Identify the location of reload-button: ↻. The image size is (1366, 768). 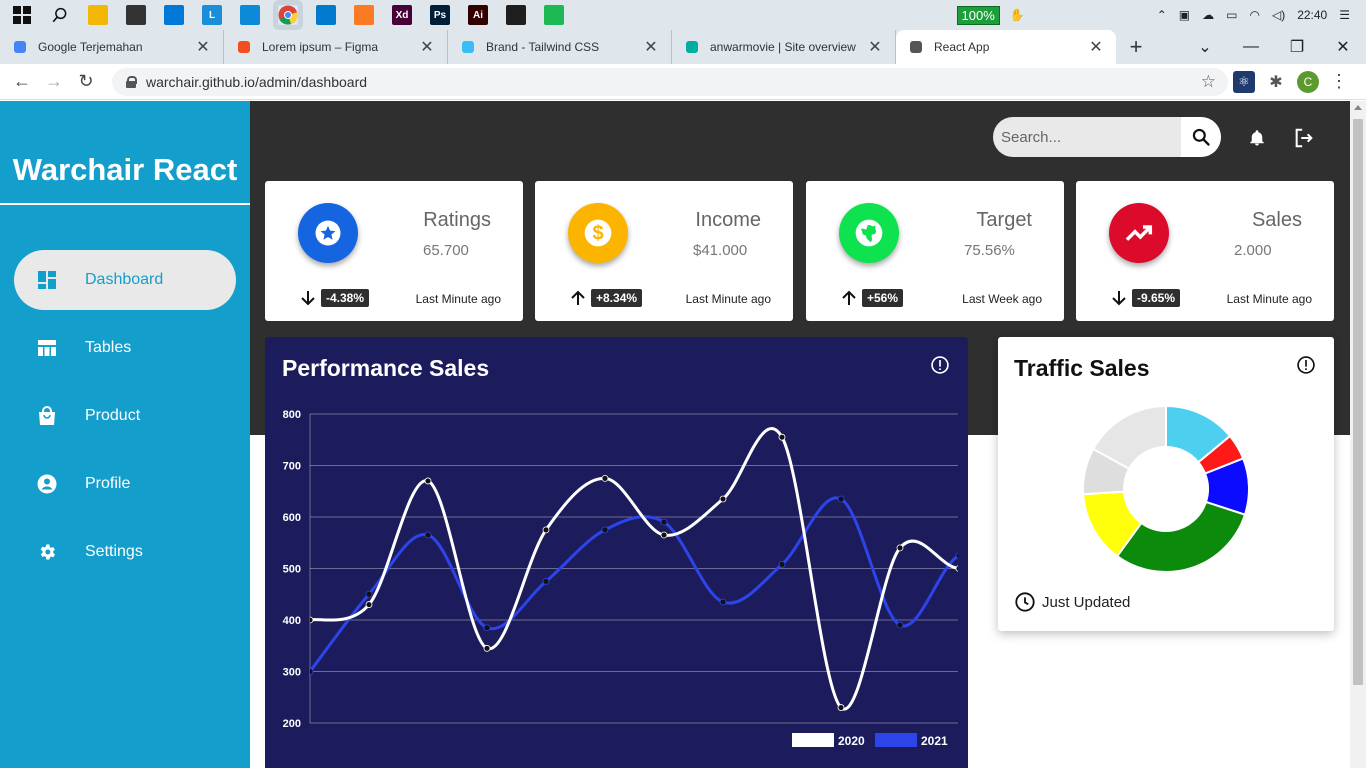
(86, 81).